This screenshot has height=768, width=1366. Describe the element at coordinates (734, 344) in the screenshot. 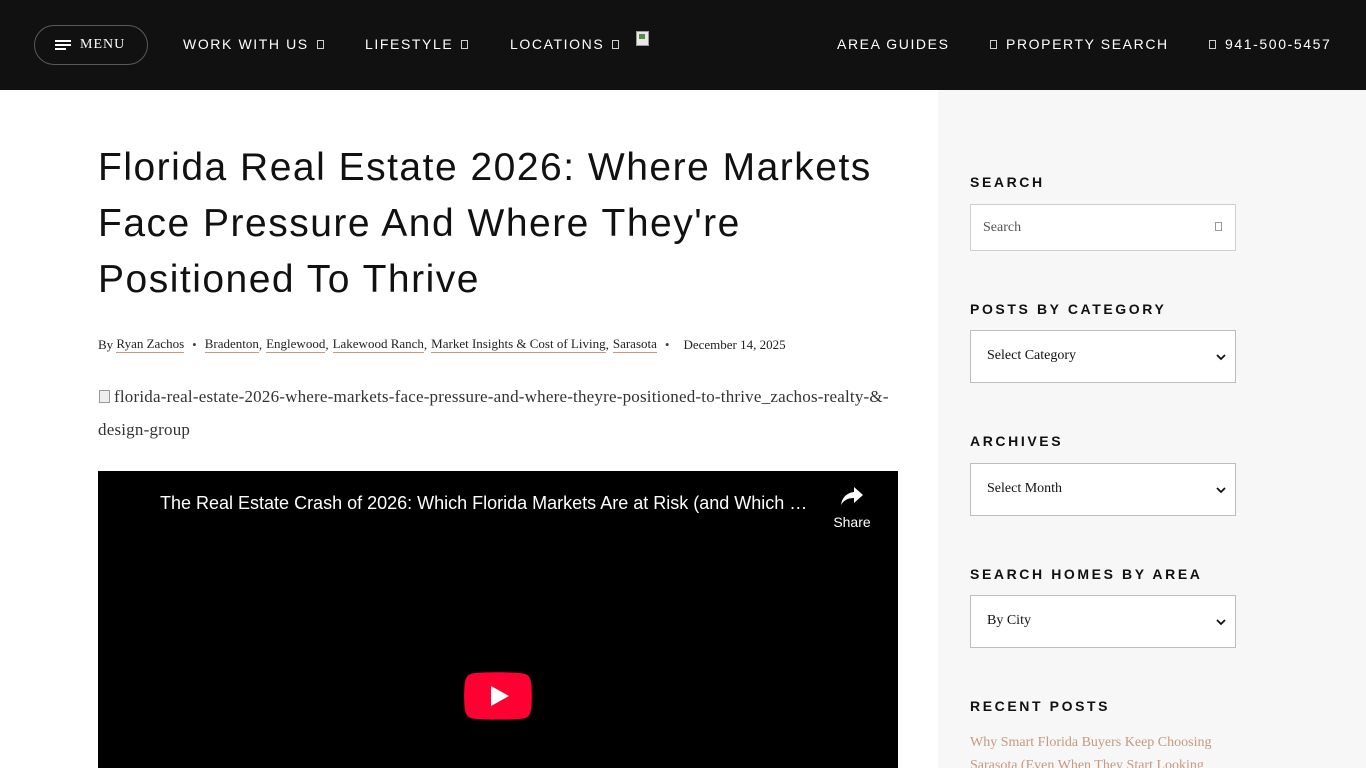

I see `post-date: December 14, 2025` at that location.